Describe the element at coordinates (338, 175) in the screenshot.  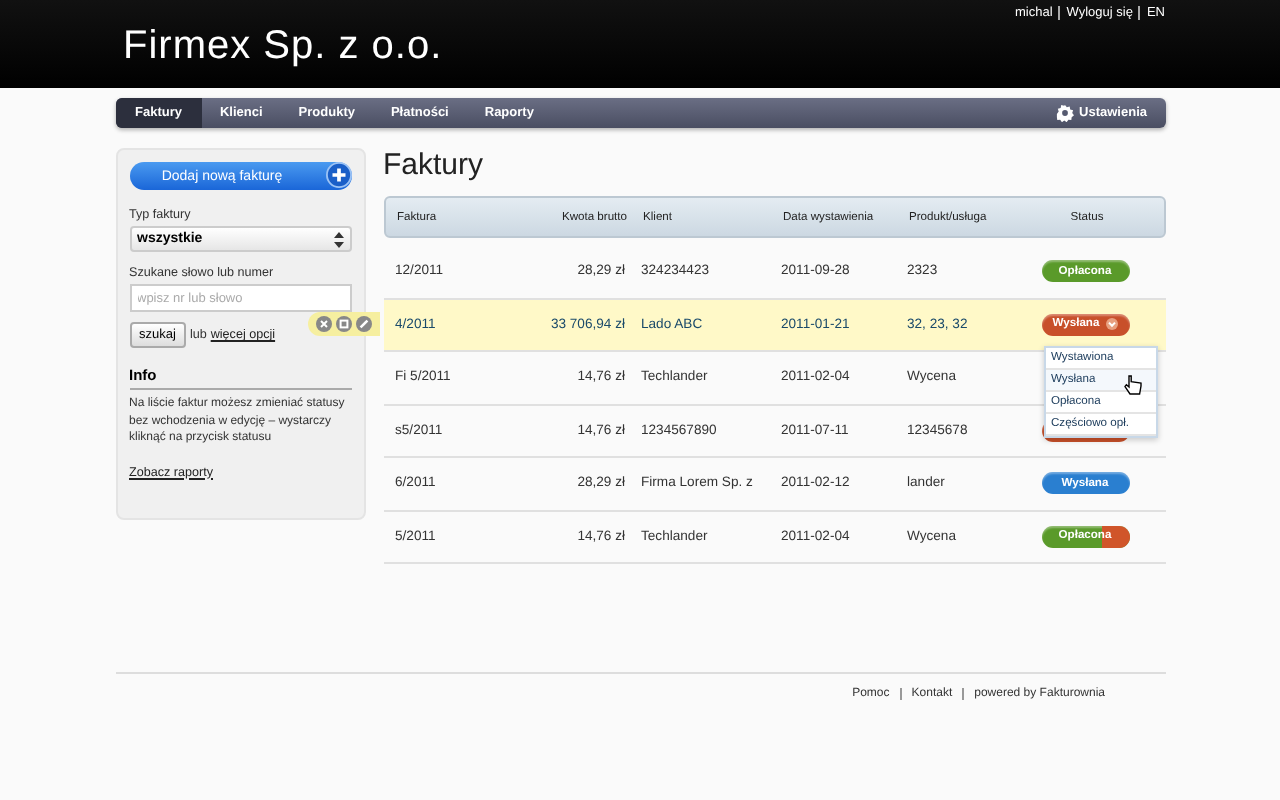
I see `plus-icon` at that location.